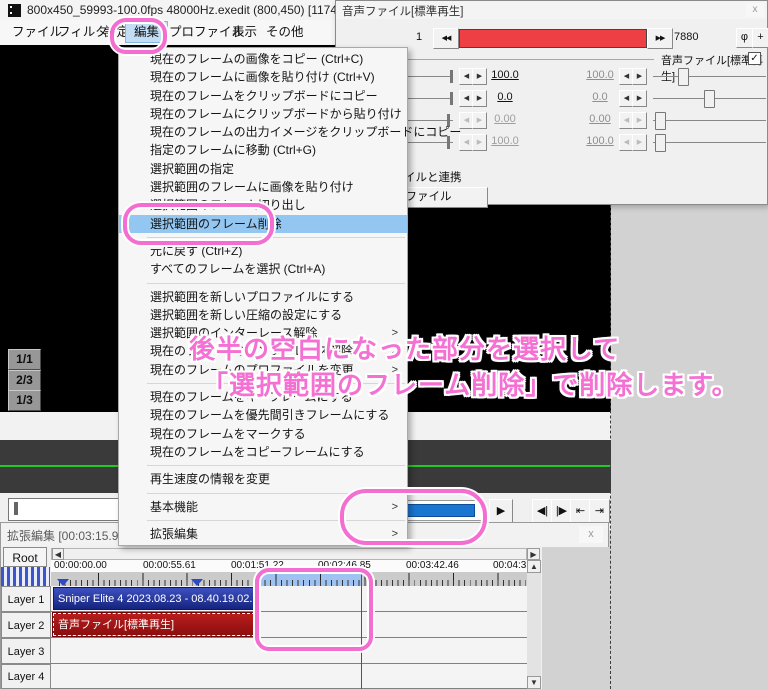 The image size is (768, 689). I want to click on object-enabled-checkbox: ✓, so click(754, 58).